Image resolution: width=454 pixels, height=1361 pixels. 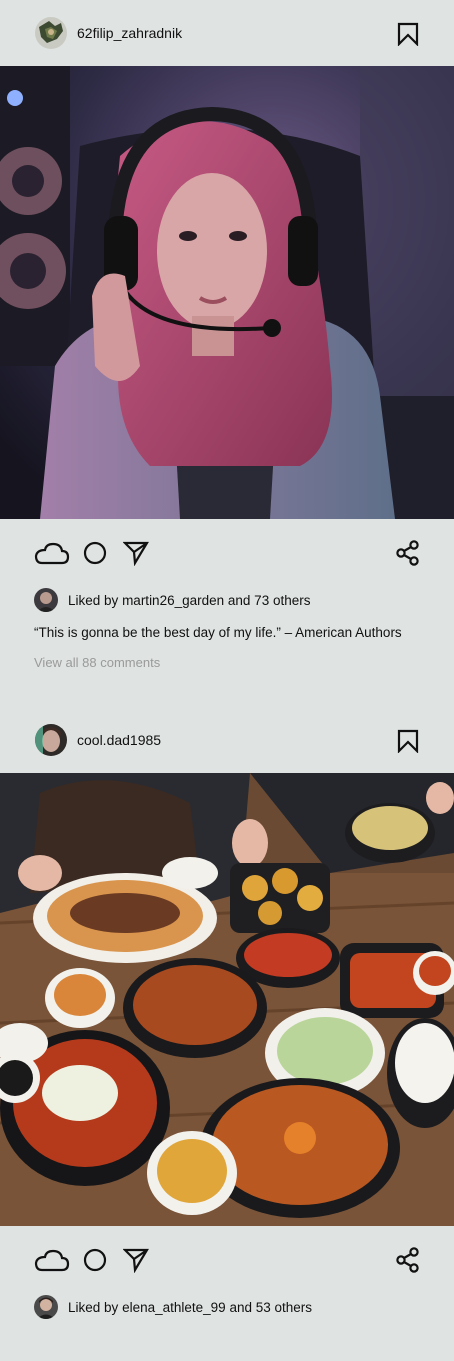 I want to click on post-meta: Liked by elena_athlete_99 and 53 others, so click(x=227, y=1307).